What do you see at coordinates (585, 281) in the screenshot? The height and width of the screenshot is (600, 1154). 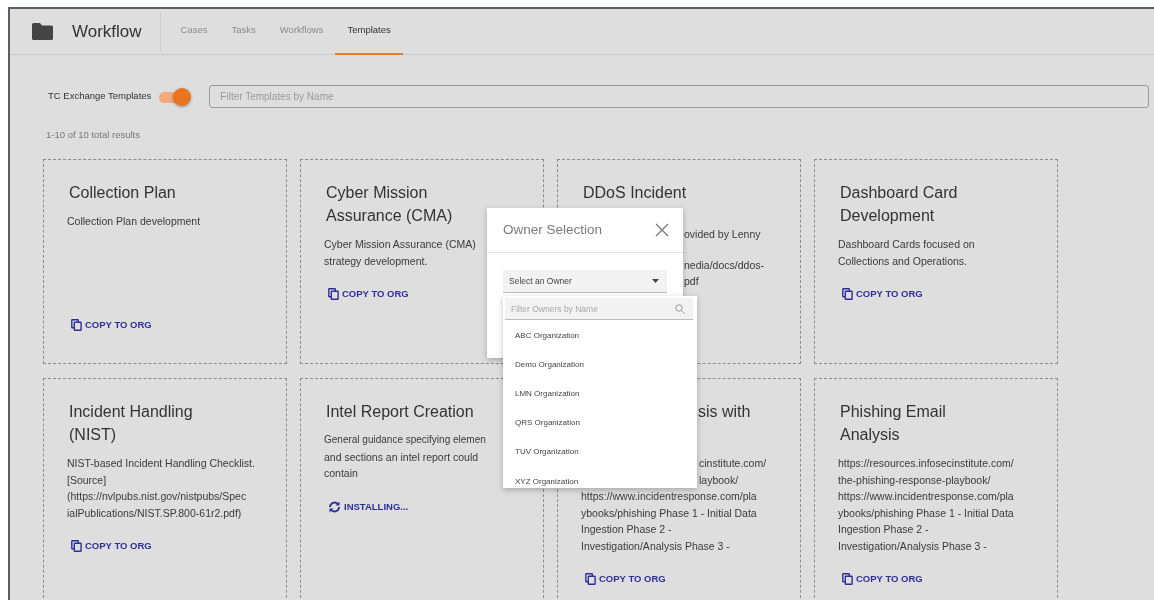 I see `owner-select: Select an Owner` at bounding box center [585, 281].